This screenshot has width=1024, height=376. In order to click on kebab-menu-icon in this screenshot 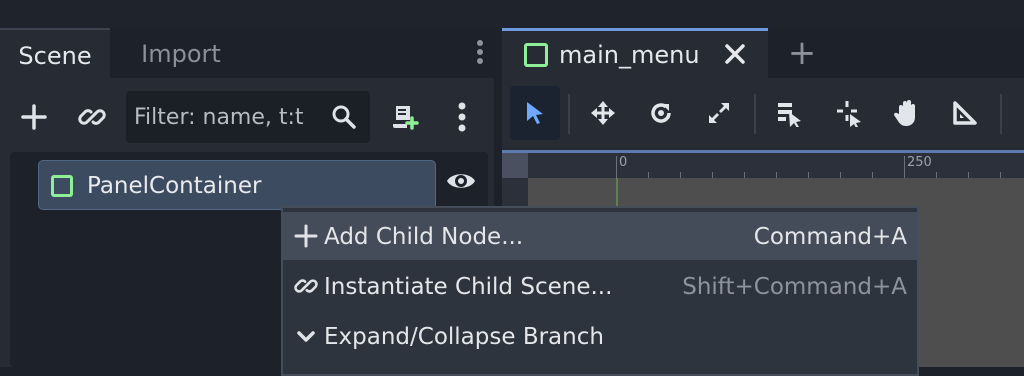, I will do `click(462, 117)`.